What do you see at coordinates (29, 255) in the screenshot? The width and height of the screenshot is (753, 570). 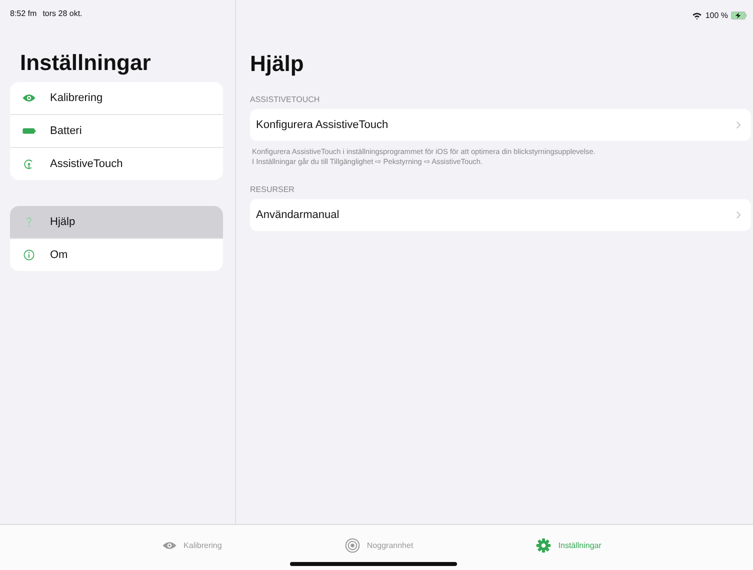 I see `info-icon` at bounding box center [29, 255].